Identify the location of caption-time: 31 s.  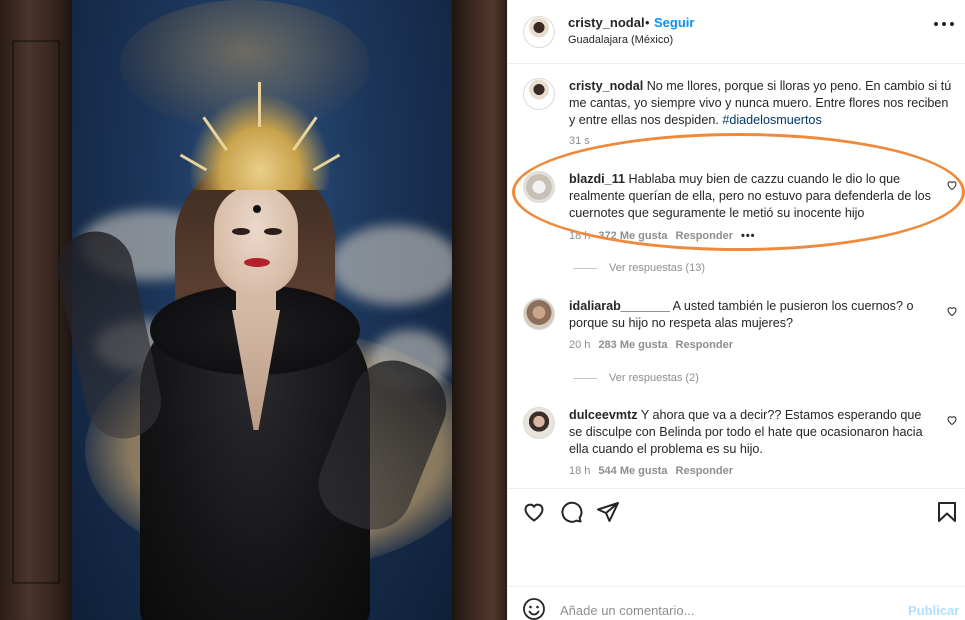
(579, 141).